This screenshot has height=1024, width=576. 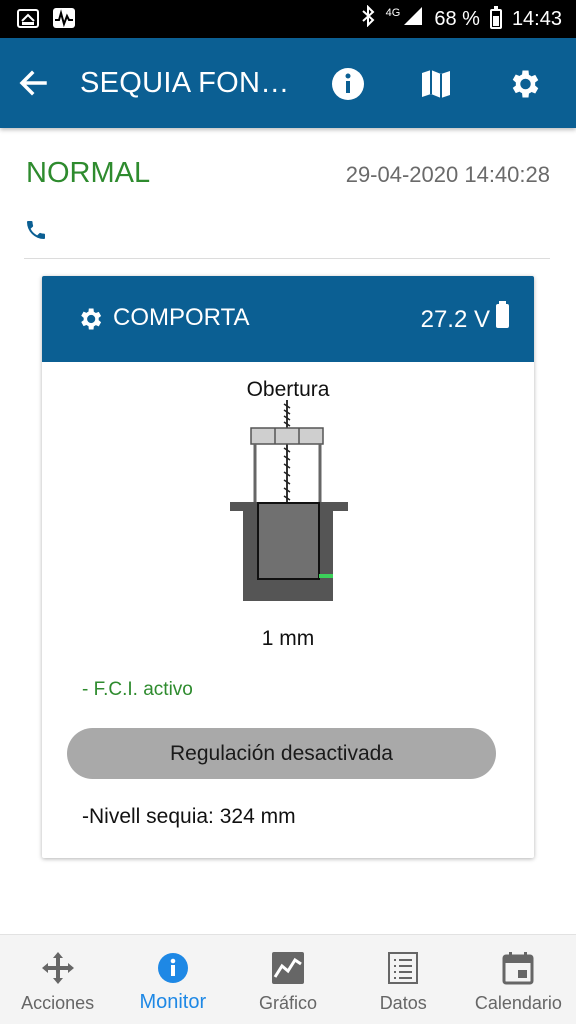 What do you see at coordinates (524, 84) in the screenshot?
I see `settings-gear-icon` at bounding box center [524, 84].